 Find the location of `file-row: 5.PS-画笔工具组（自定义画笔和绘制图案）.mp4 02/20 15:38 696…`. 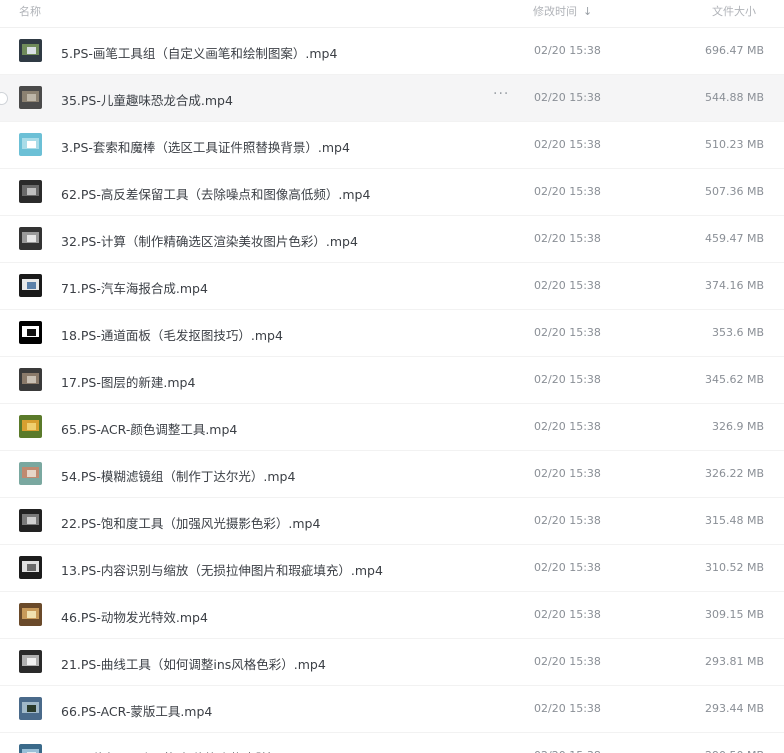

file-row: 5.PS-画笔工具组（自定义画笔和绘制图案）.mp4 02/20 15:38 696… is located at coordinates (392, 51).